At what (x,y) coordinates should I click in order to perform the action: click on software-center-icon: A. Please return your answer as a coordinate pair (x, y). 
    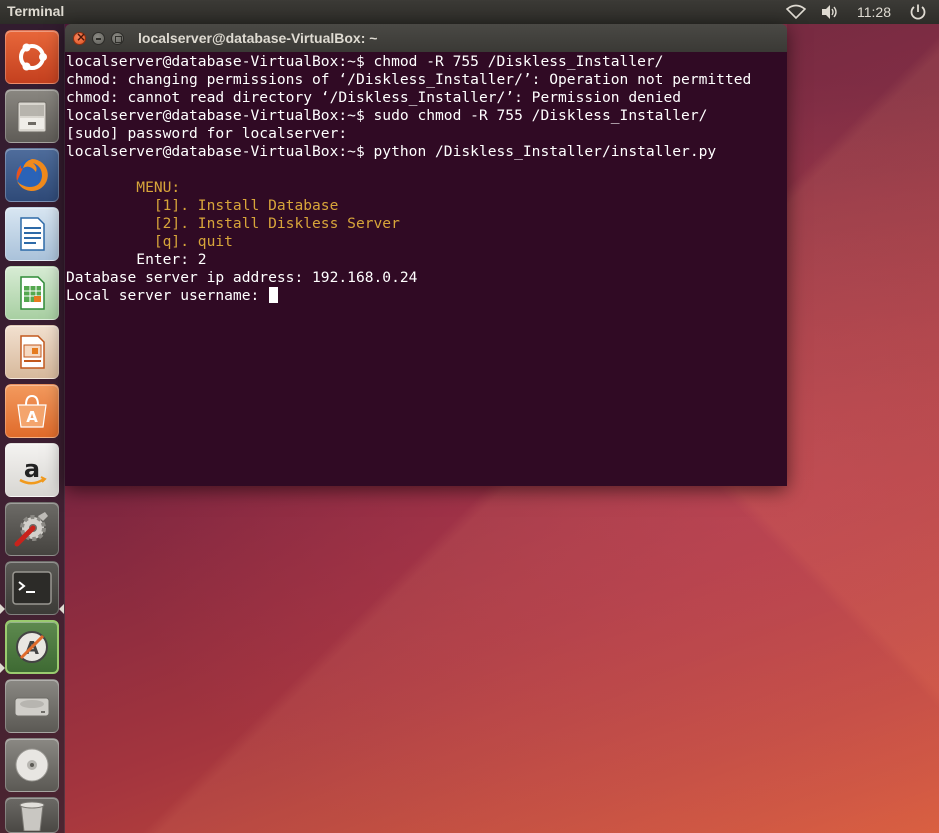
    Looking at the image, I should click on (32, 411).